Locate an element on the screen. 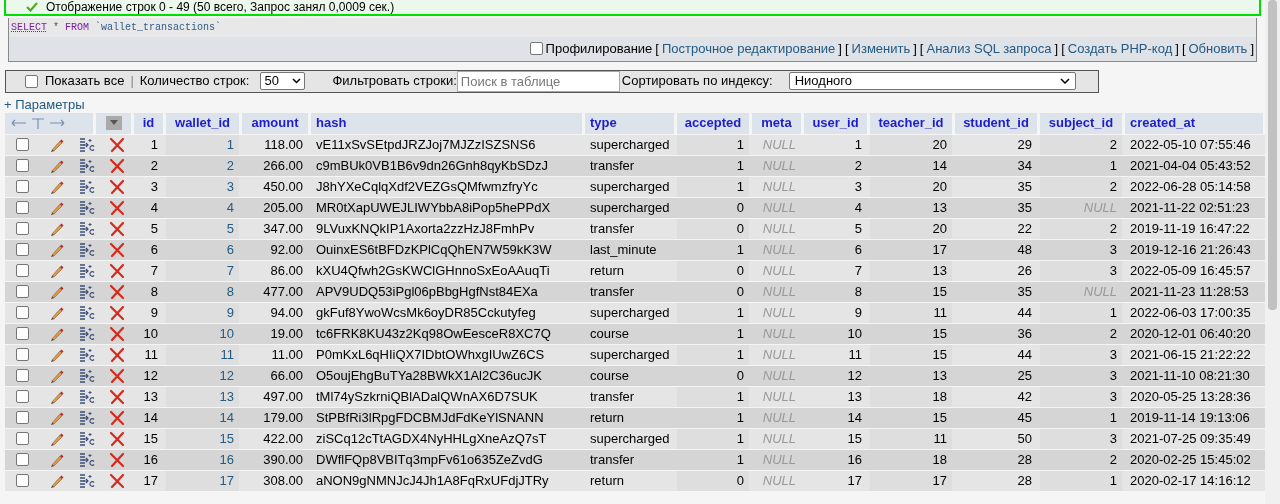 This screenshot has width=1280, height=504. table-cell-text: 14 is located at coordinates (854, 417).